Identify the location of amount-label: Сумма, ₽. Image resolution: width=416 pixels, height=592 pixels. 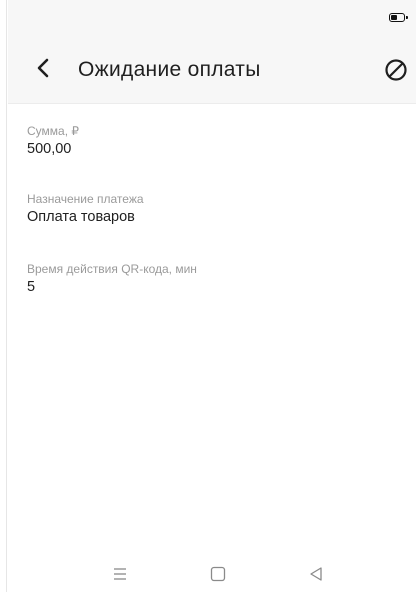
(53, 131).